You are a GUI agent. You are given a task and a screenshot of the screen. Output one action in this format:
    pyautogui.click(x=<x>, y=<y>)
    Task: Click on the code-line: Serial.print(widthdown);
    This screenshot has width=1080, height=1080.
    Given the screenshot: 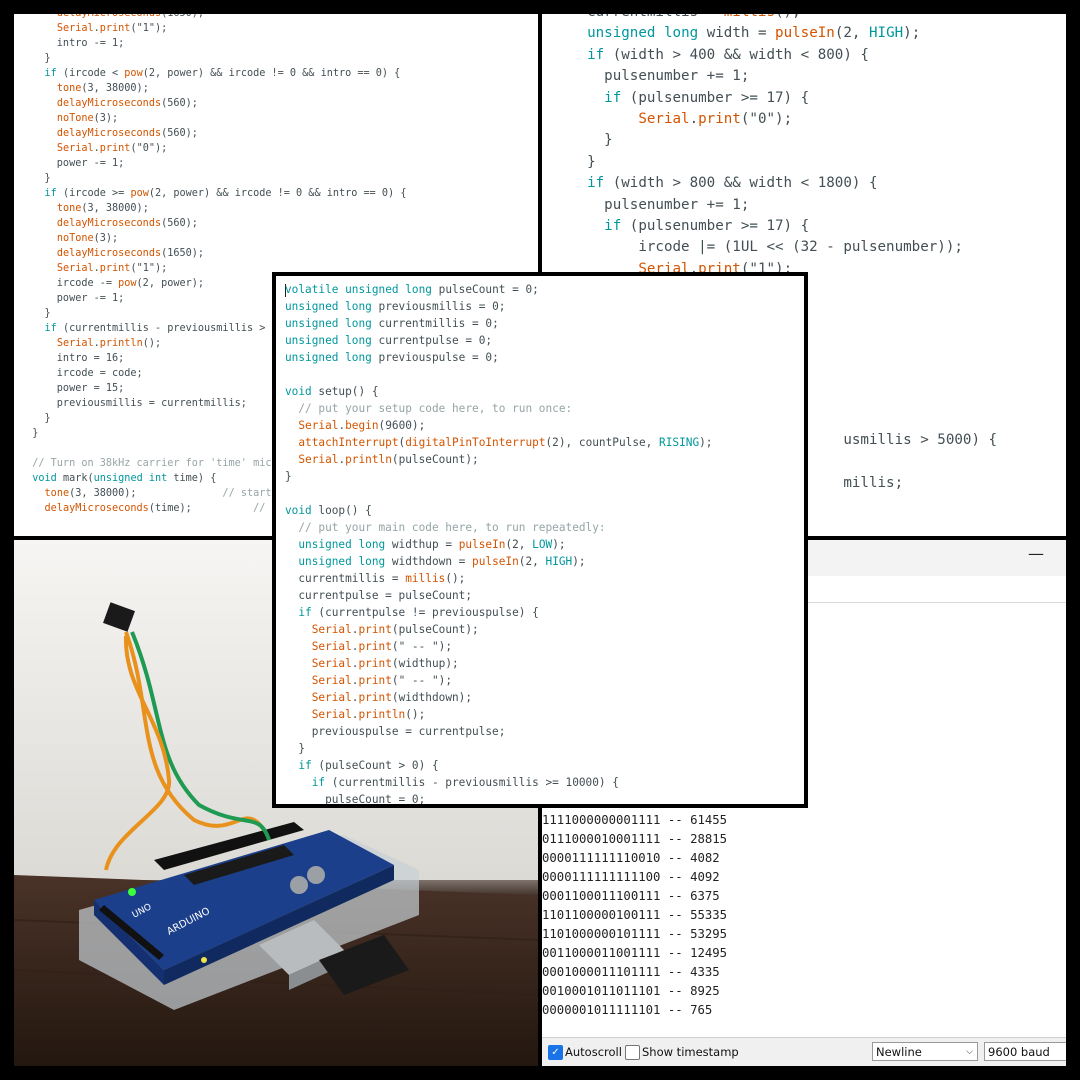 What is the action you would take?
    pyautogui.click(x=392, y=697)
    